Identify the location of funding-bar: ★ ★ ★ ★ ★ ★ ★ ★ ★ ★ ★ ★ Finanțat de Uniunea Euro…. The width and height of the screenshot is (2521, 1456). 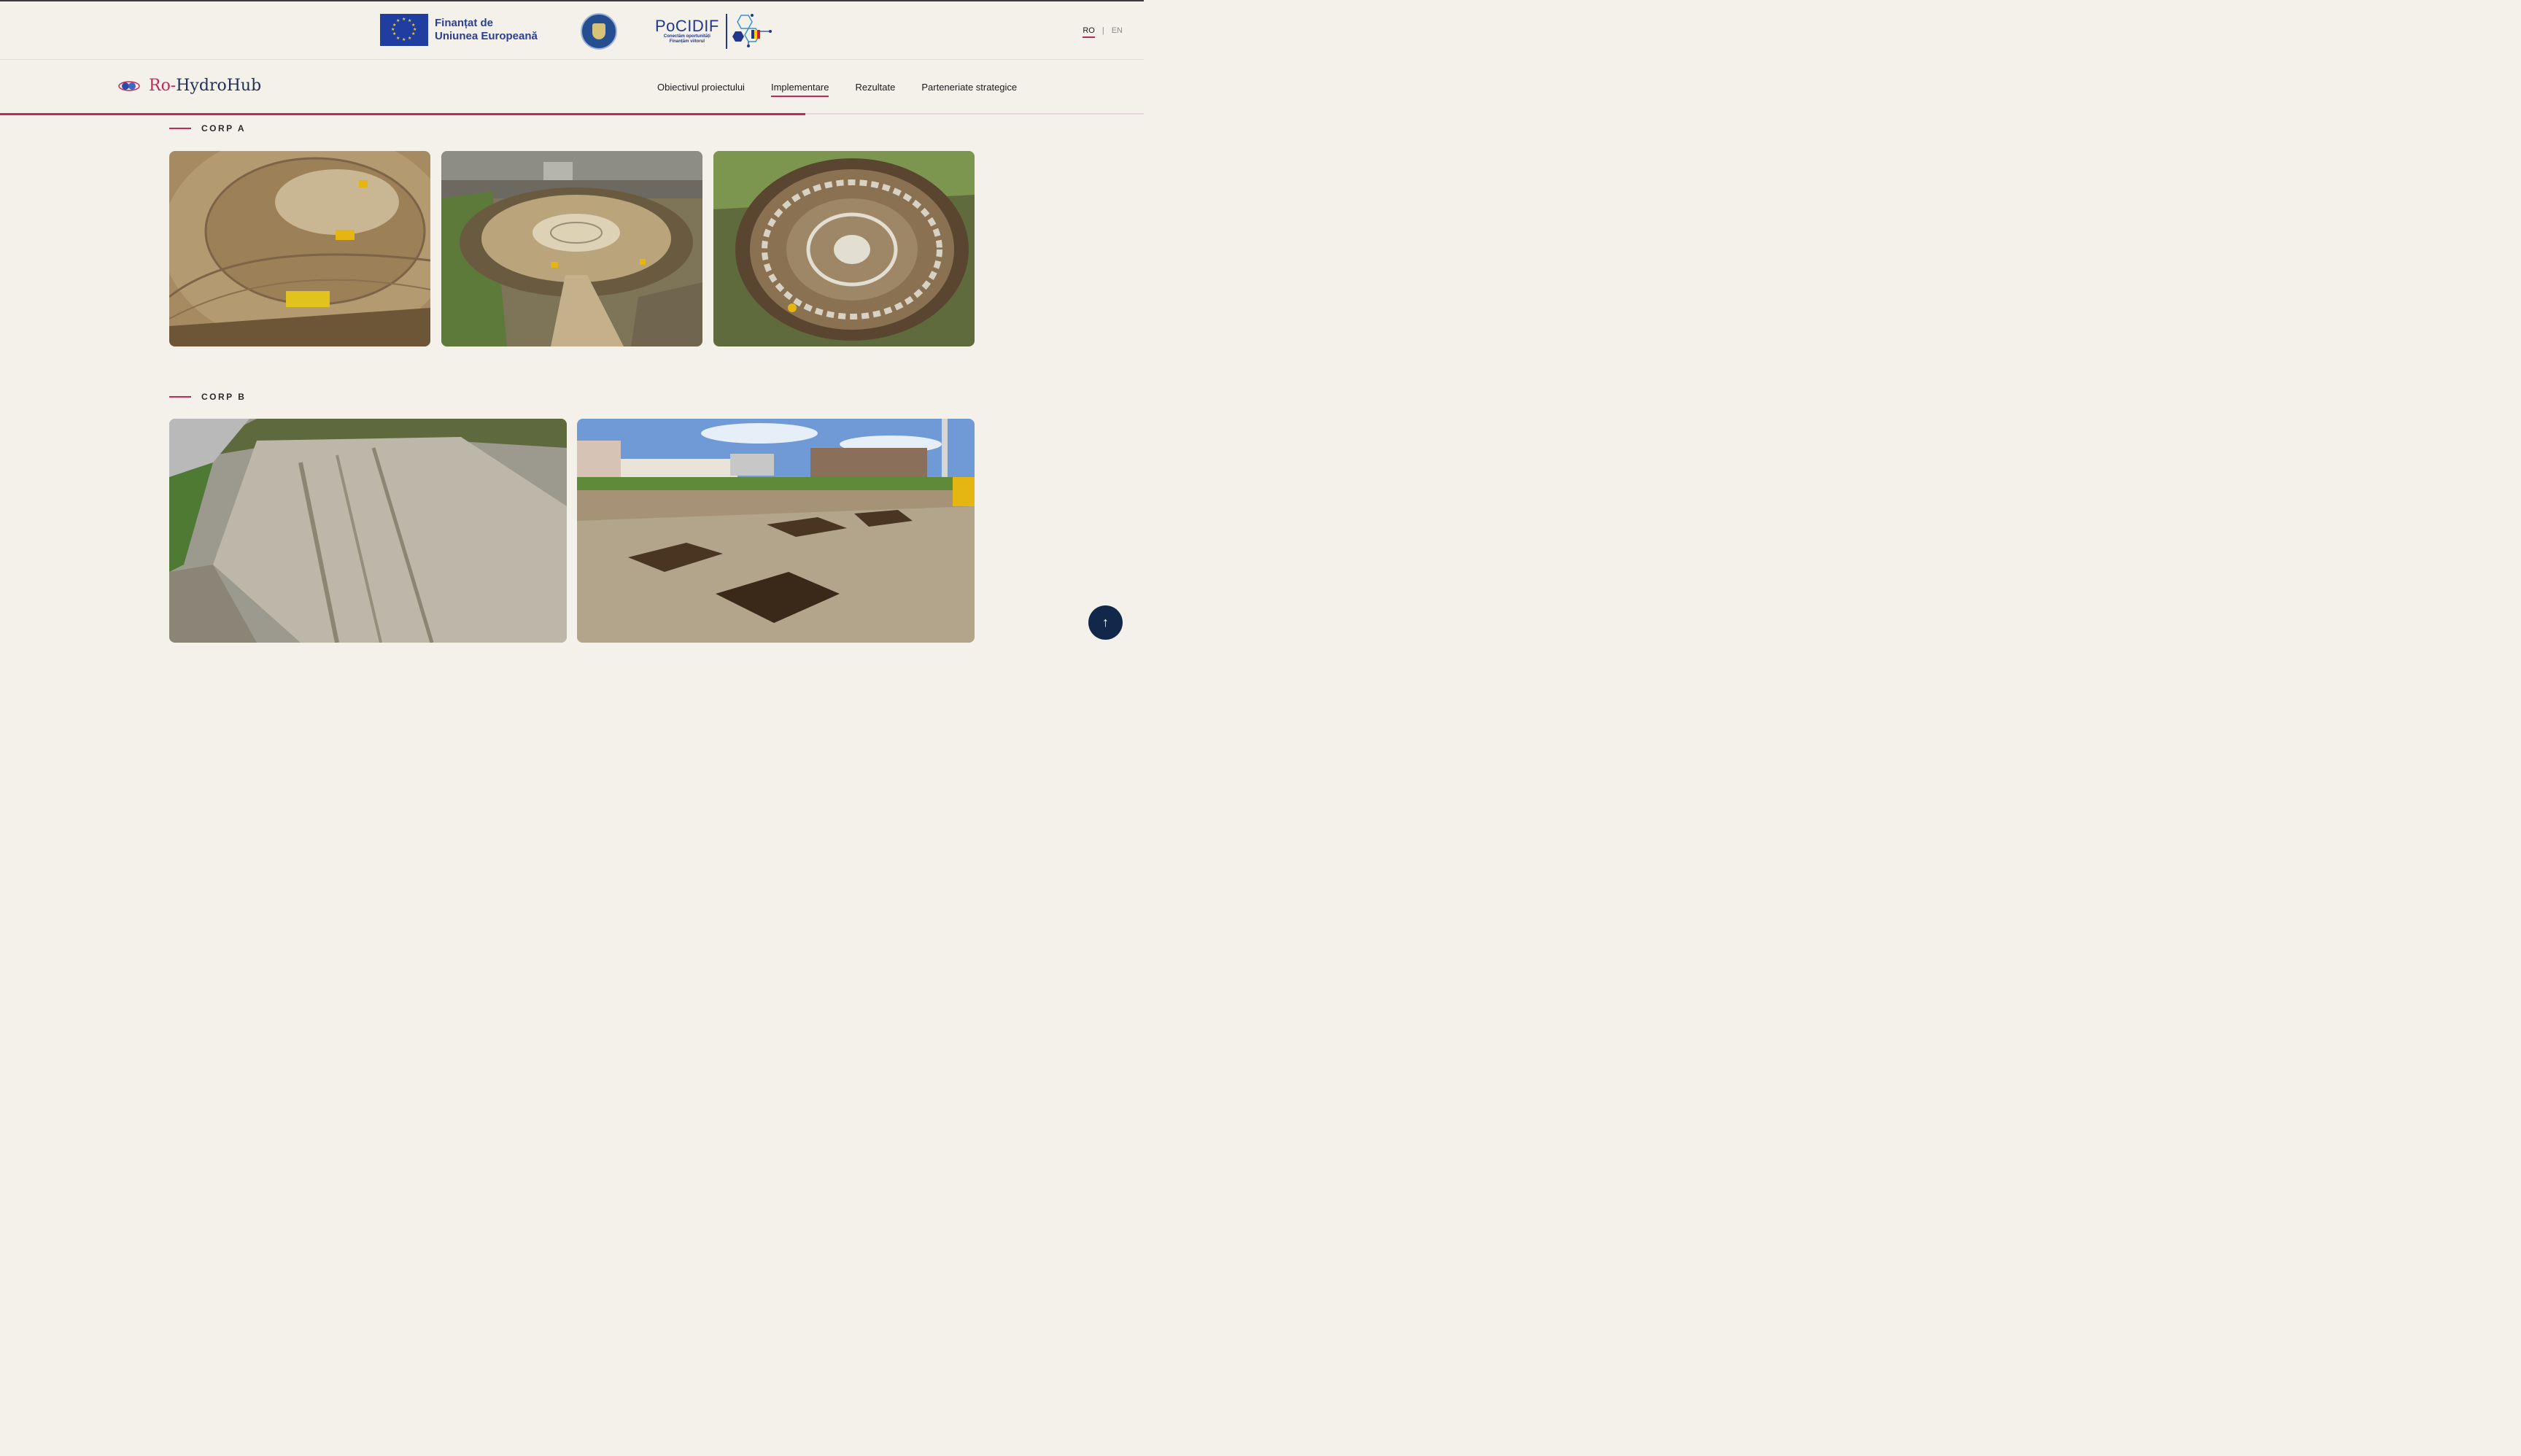
(572, 30).